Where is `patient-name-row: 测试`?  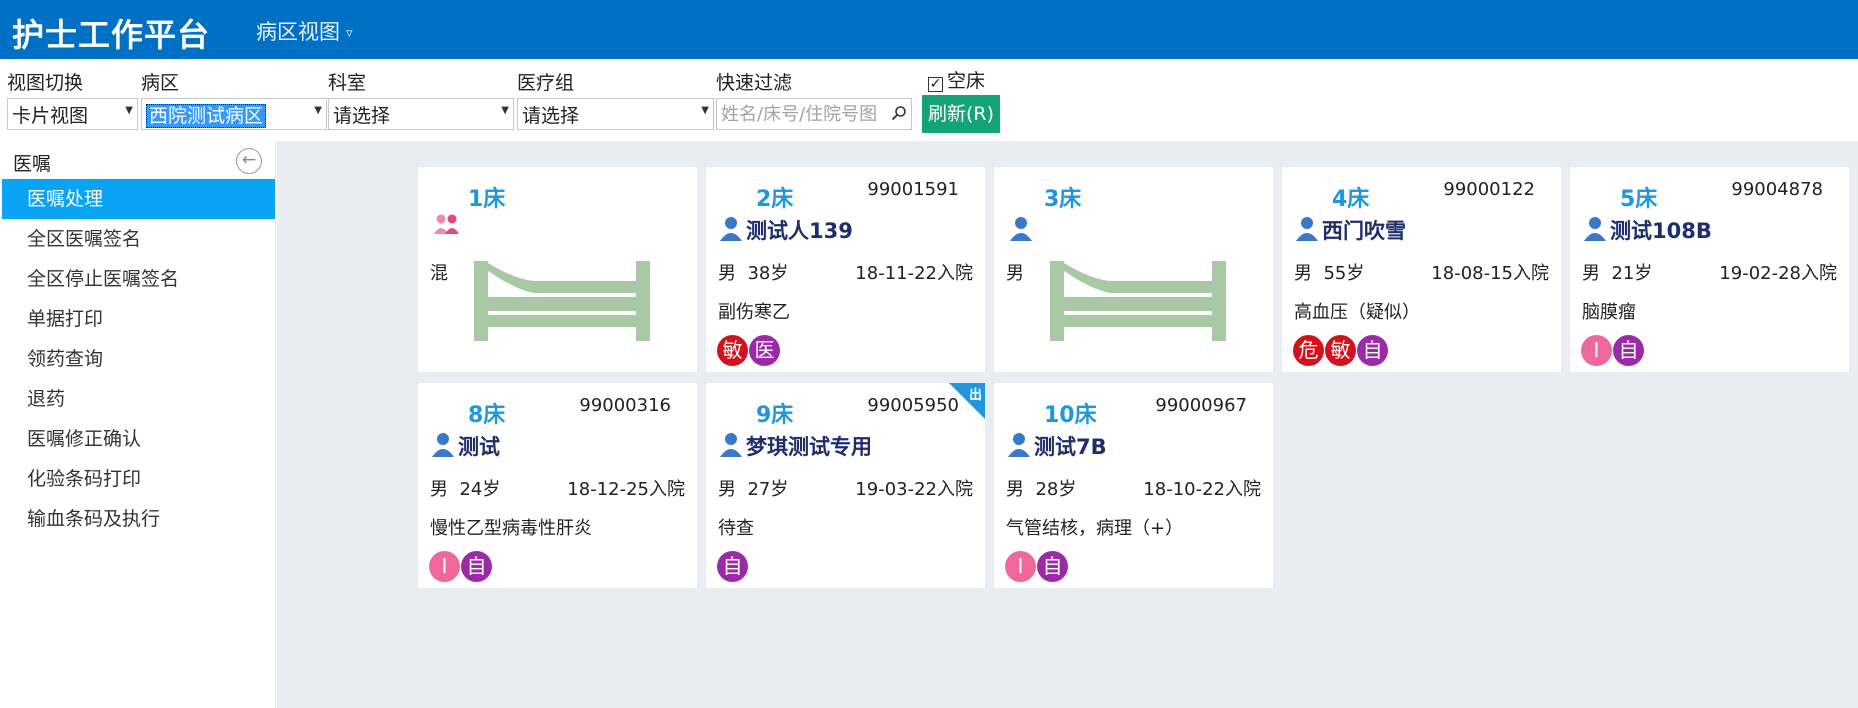 patient-name-row: 测试 is located at coordinates (465, 446).